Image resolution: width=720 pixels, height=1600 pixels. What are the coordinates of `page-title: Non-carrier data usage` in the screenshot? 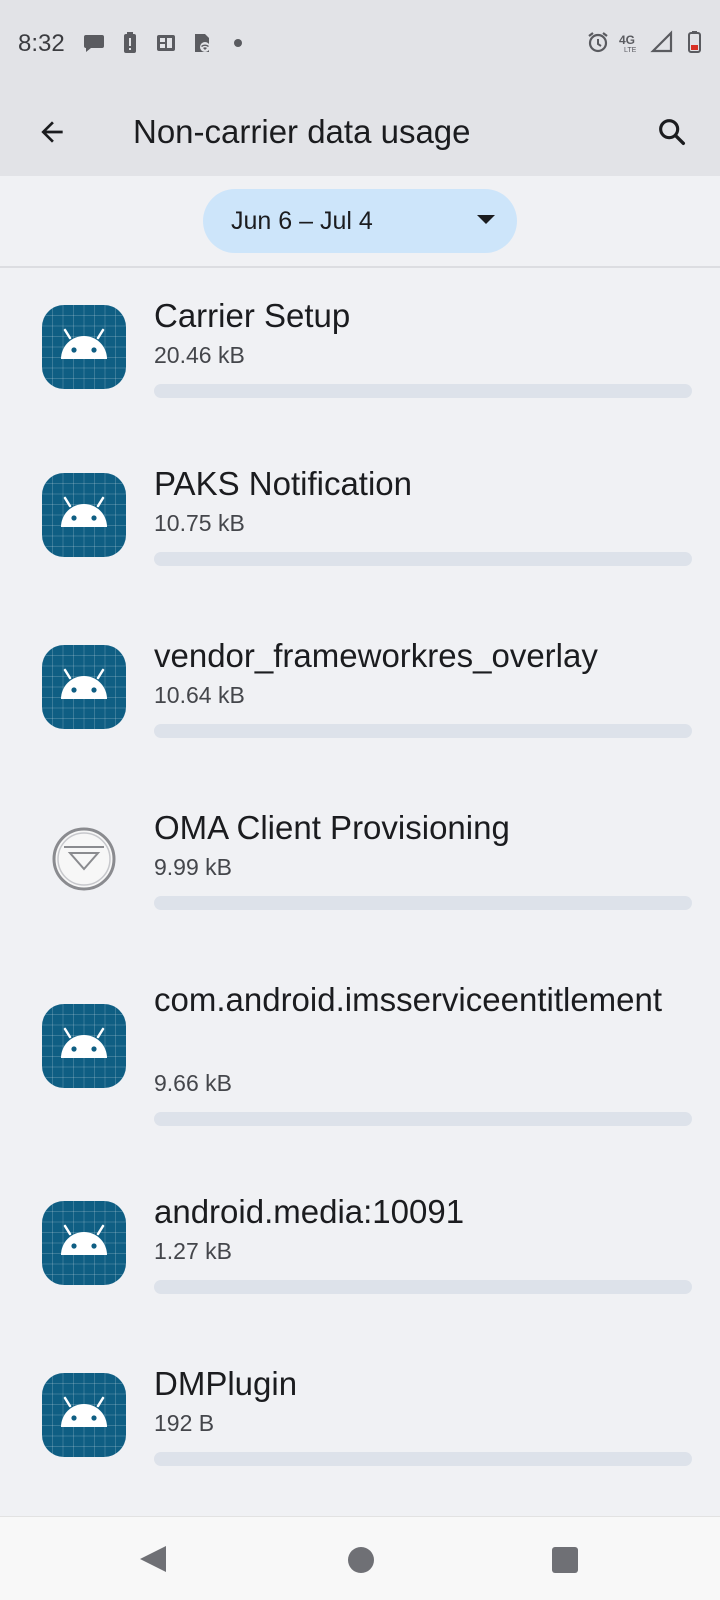 It's located at (302, 131).